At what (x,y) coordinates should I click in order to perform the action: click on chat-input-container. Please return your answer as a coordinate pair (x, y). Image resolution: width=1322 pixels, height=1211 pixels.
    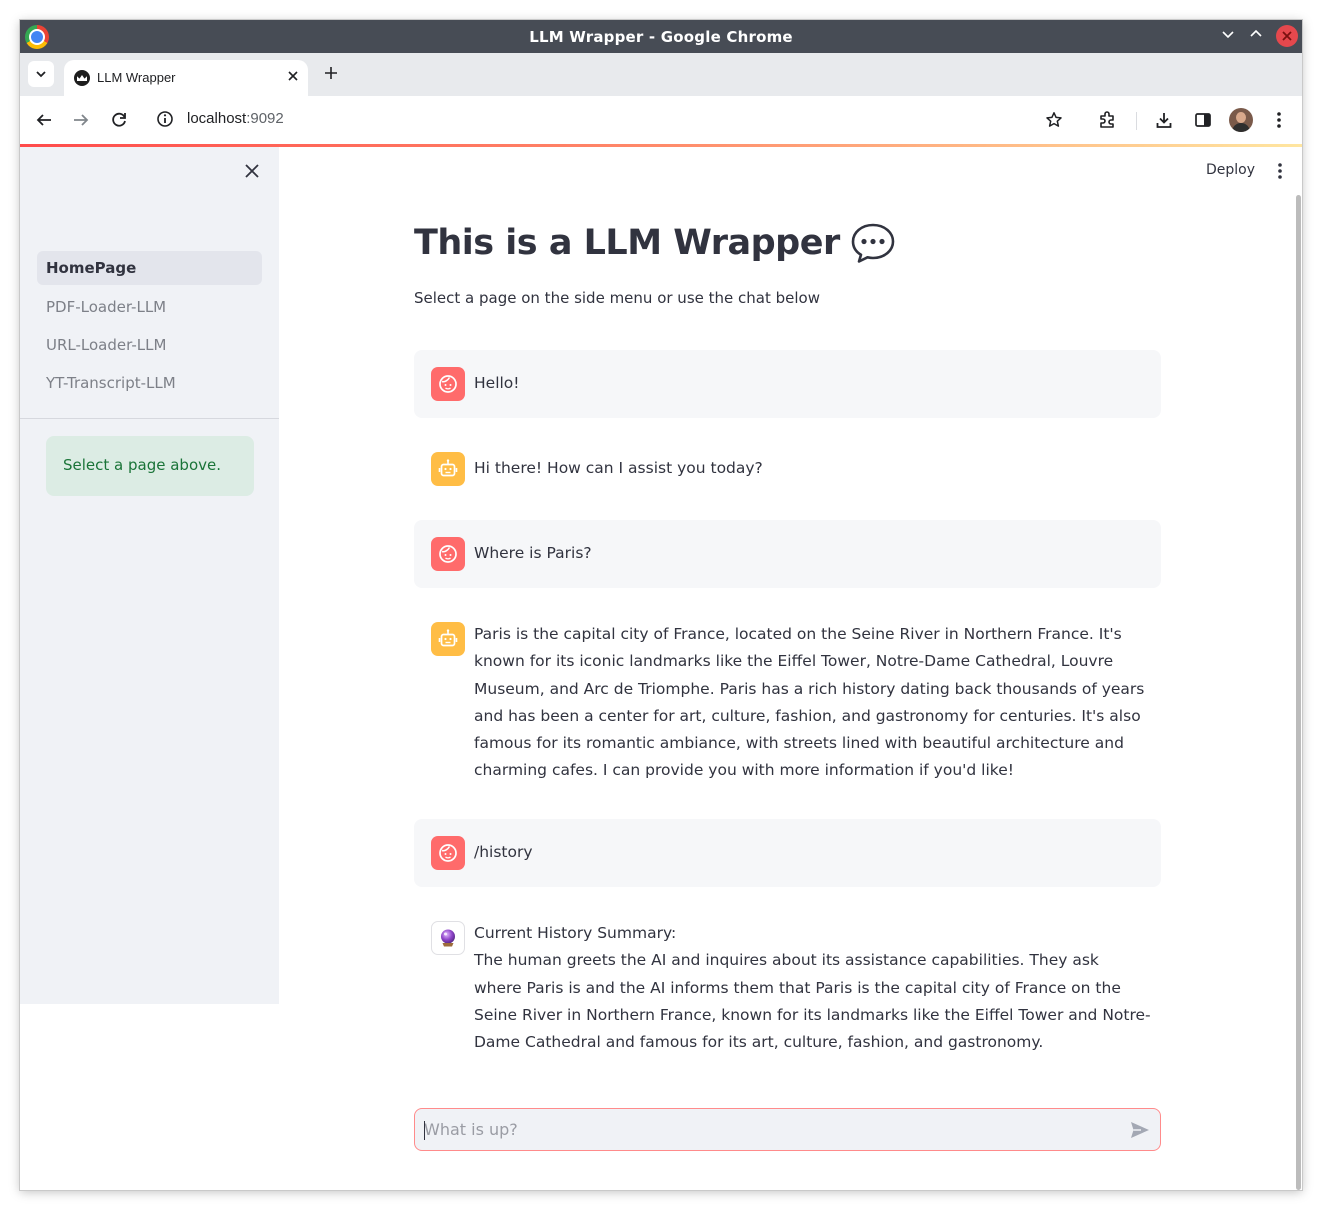
    Looking at the image, I should click on (787, 1129).